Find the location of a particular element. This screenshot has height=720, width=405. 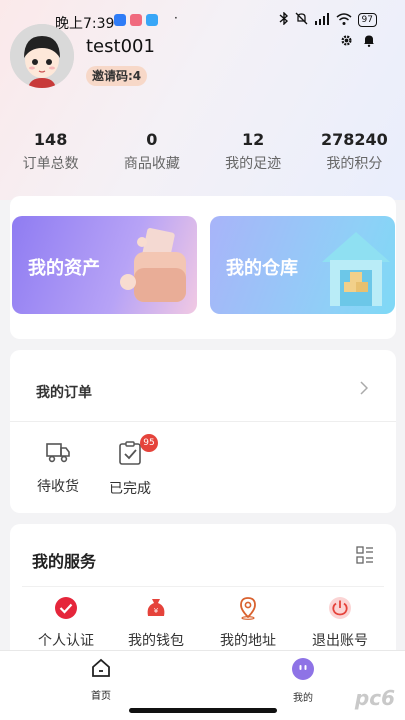

stat-favorites: 0 商品收藏 is located at coordinates (151, 155).